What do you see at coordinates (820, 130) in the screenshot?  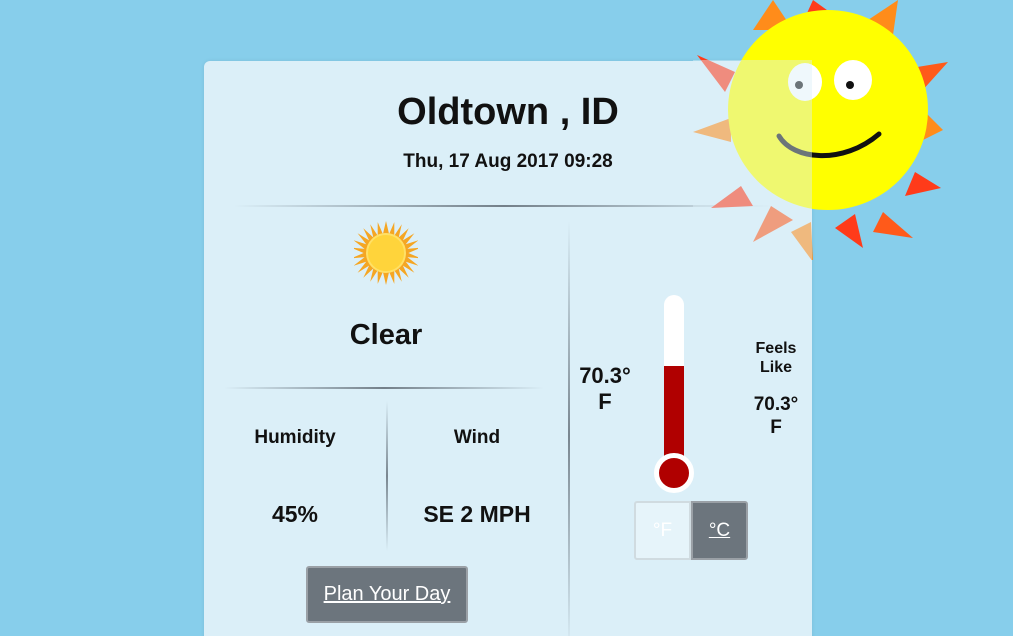 I see `sun-mascot-icon` at bounding box center [820, 130].